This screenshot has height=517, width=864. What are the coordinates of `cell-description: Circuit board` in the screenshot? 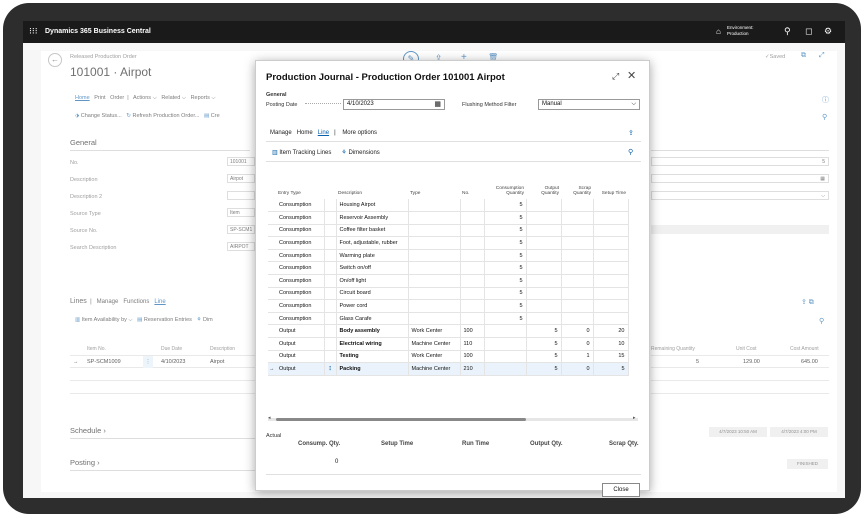 It's located at (372, 294).